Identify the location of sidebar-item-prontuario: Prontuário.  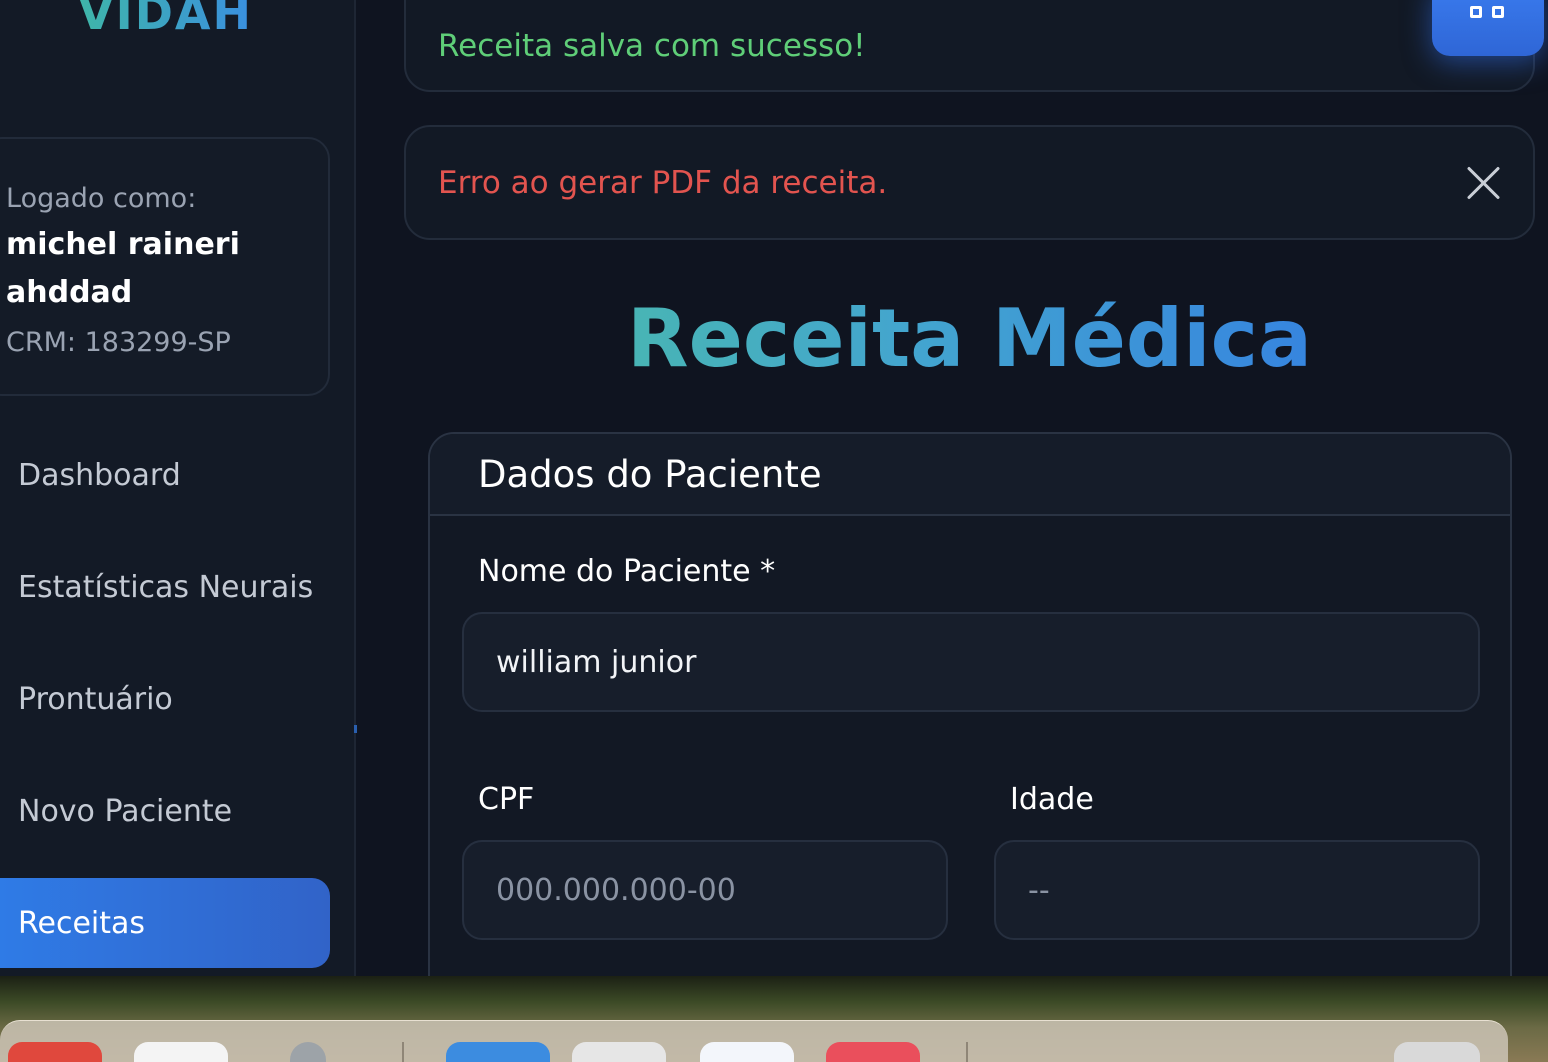
(165, 699).